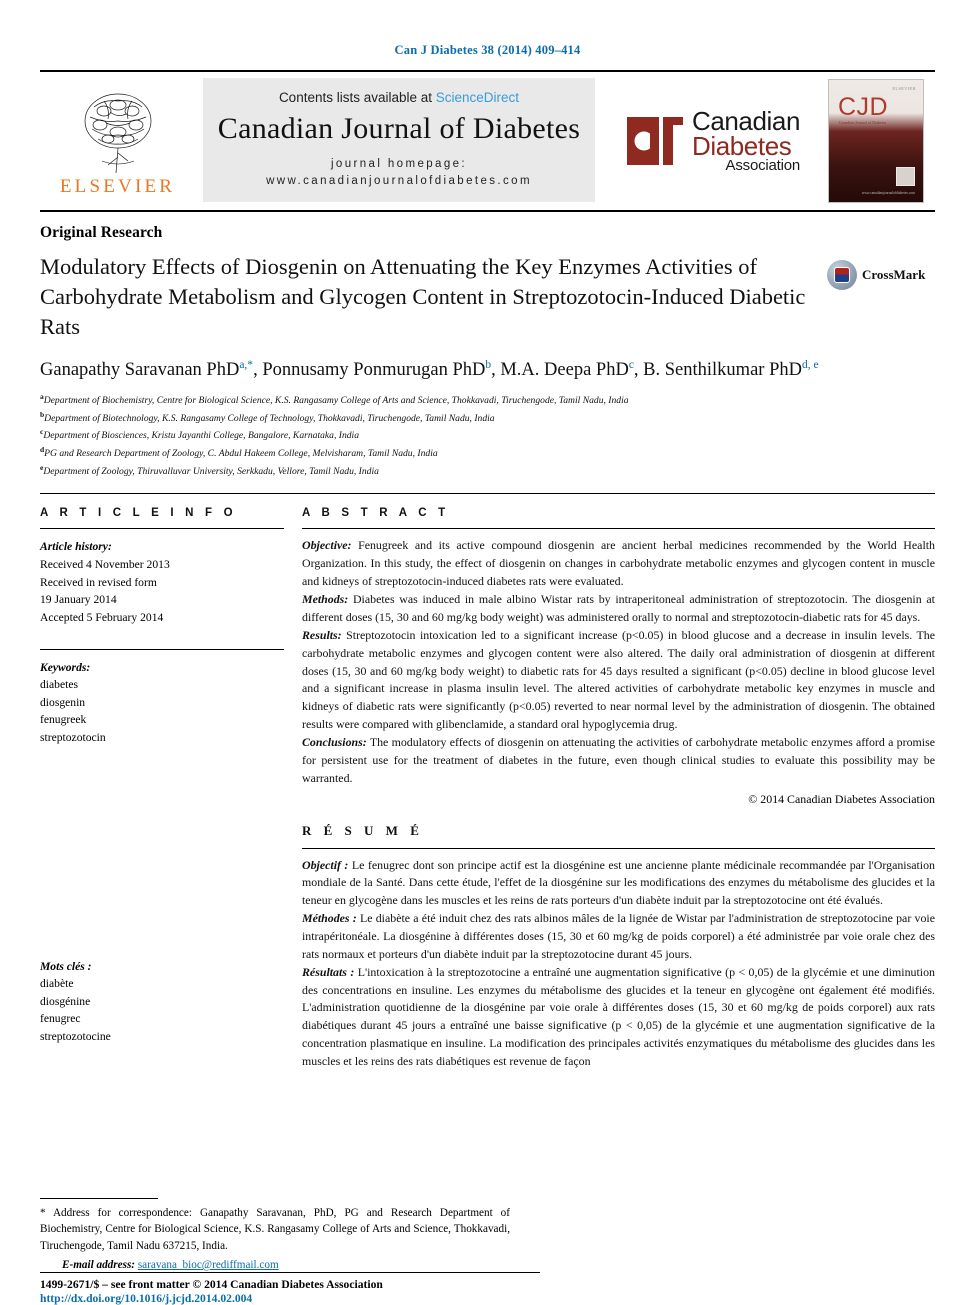 The width and height of the screenshot is (975, 1305). What do you see at coordinates (399, 163) in the screenshot?
I see `homepage-label: journal homepage:` at bounding box center [399, 163].